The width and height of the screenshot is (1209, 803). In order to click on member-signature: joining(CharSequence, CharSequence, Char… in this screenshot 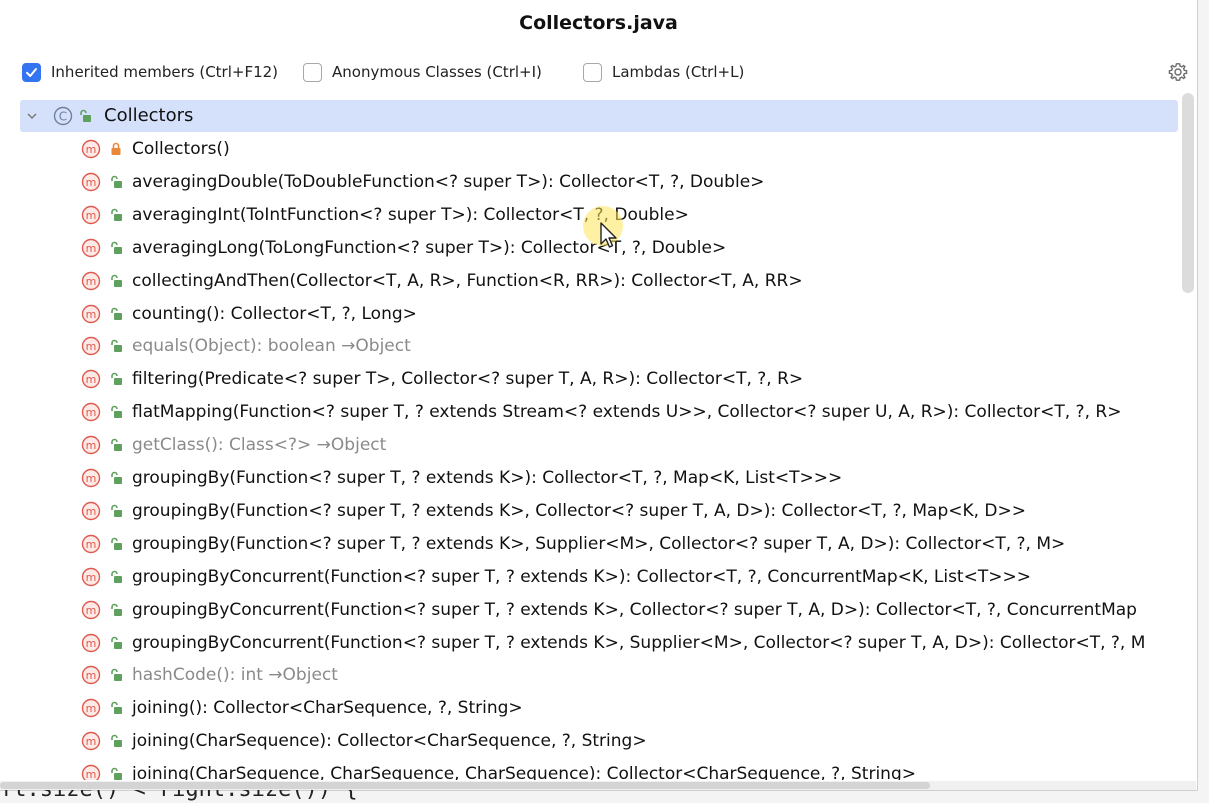, I will do `click(524, 772)`.